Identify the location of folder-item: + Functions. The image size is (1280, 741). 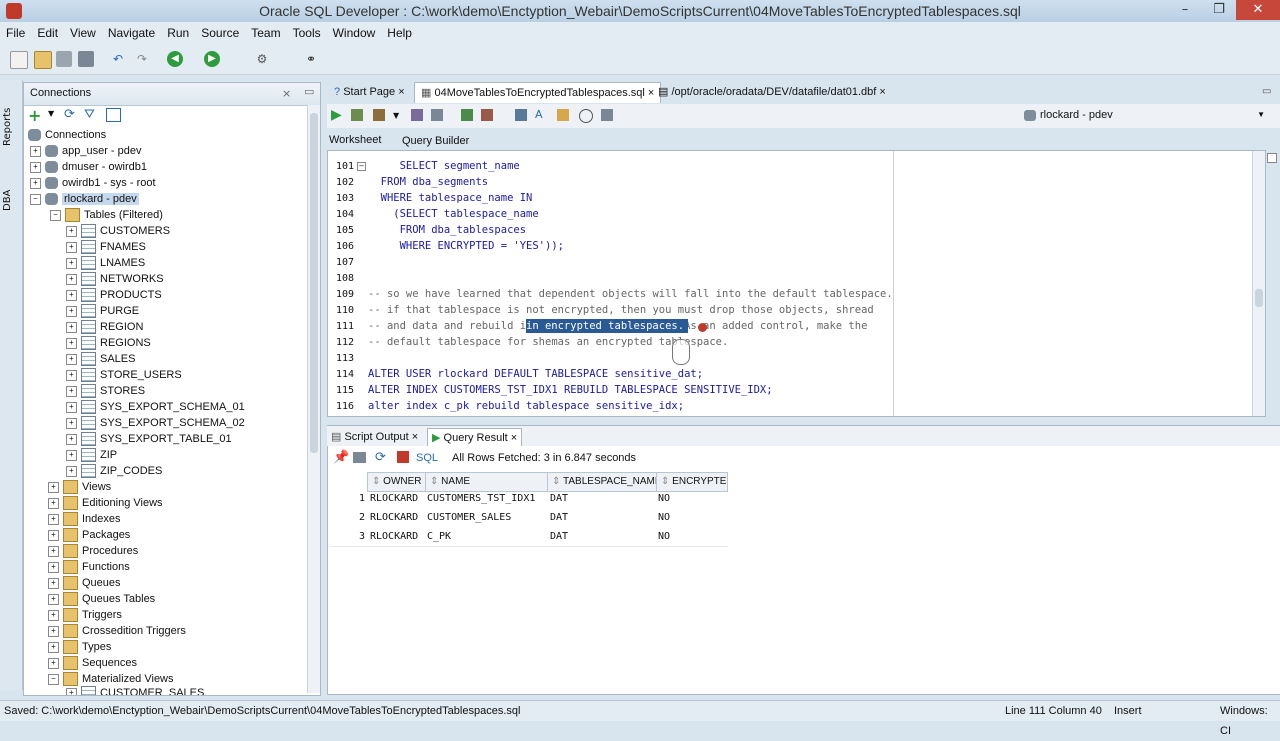
(89, 567).